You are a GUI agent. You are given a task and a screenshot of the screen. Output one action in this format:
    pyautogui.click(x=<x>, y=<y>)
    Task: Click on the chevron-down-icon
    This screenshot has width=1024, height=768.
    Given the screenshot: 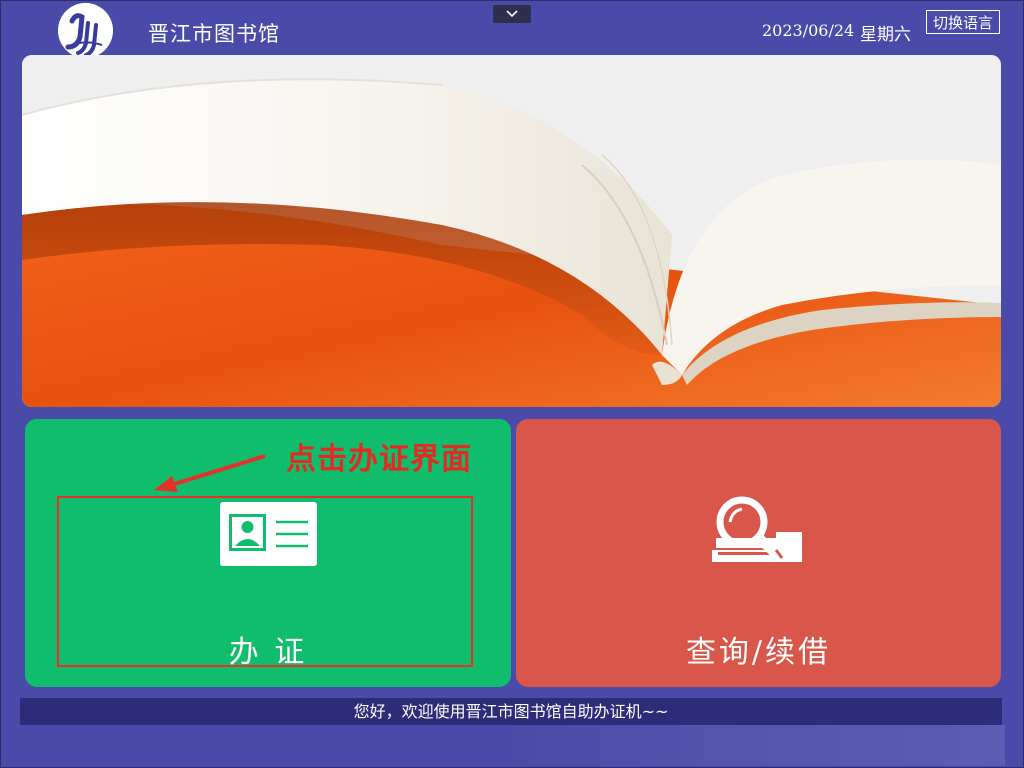 What is the action you would take?
    pyautogui.click(x=512, y=14)
    